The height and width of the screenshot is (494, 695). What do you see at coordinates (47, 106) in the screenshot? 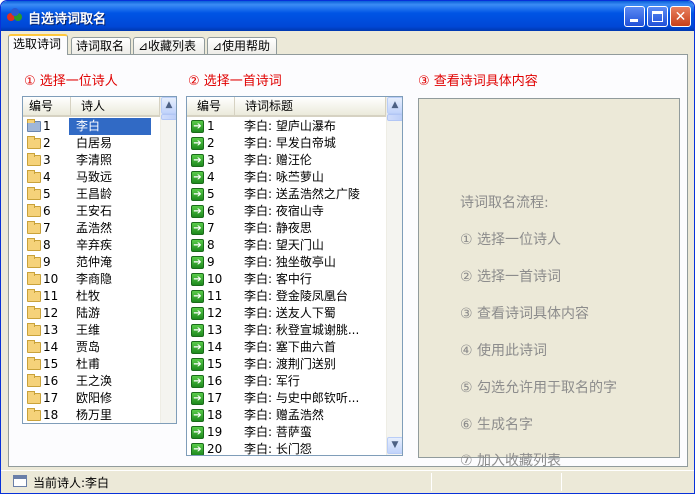
I see `poet-col-id: 编号` at bounding box center [47, 106].